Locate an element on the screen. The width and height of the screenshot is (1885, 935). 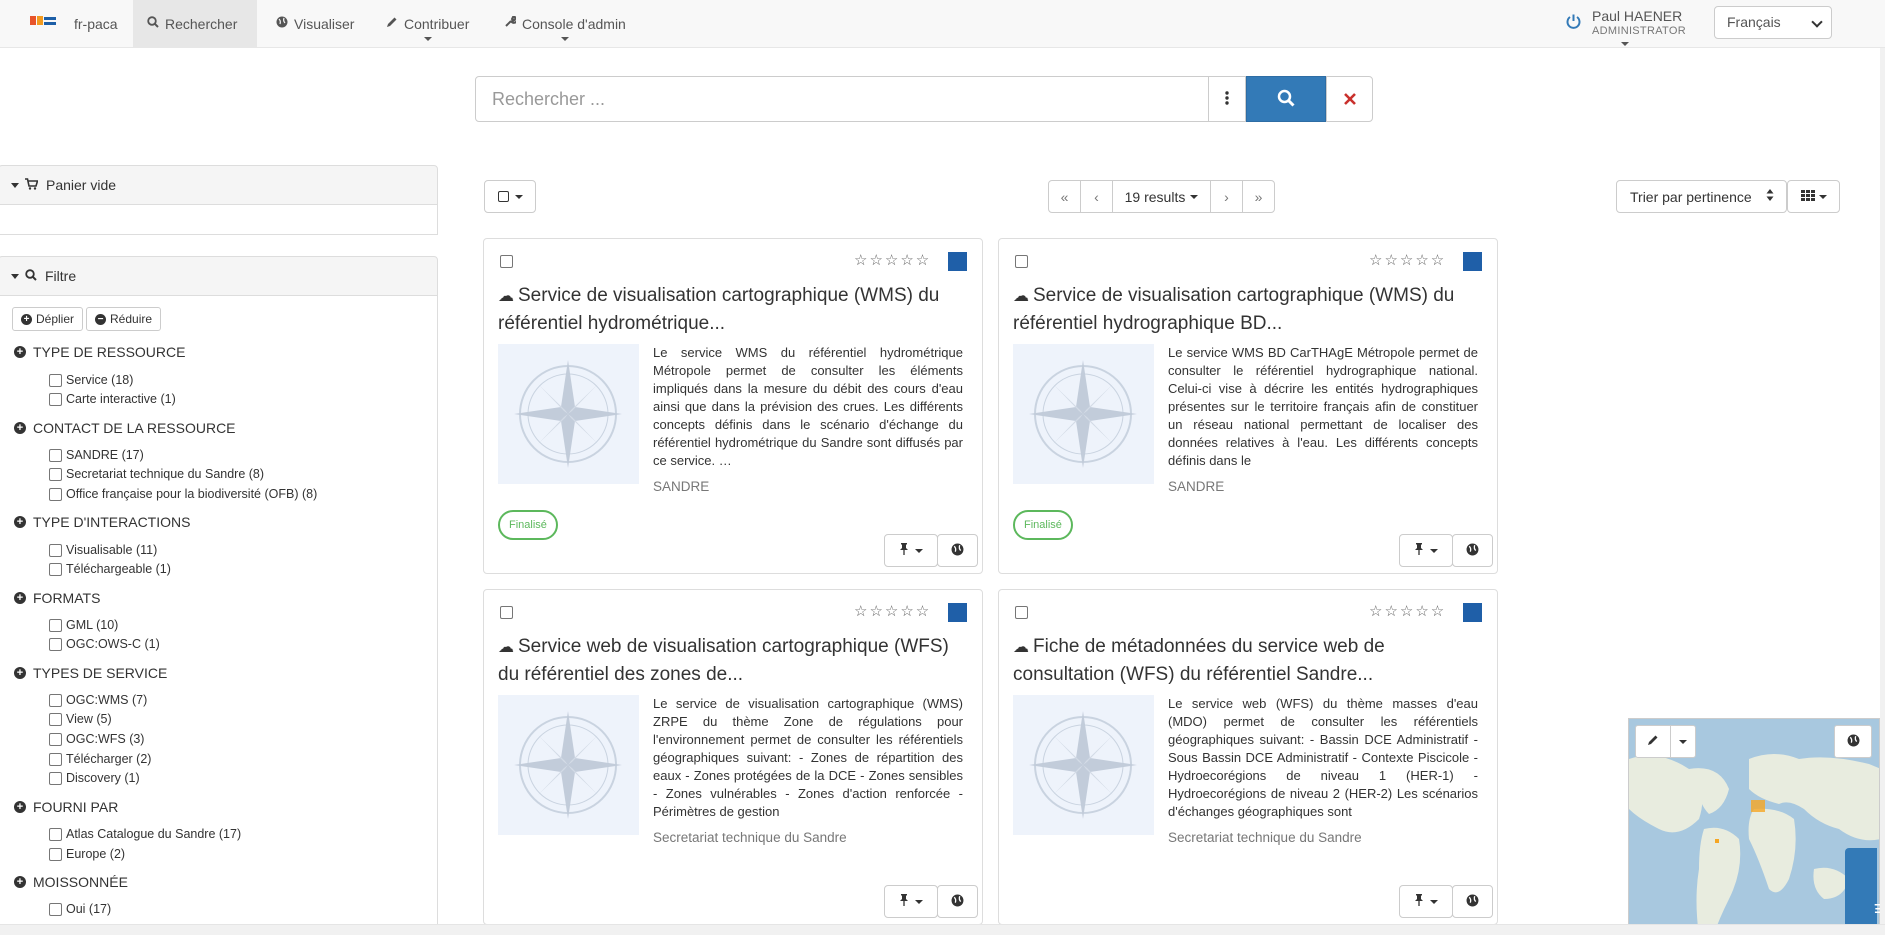
last-page-button: » is located at coordinates (1258, 196).